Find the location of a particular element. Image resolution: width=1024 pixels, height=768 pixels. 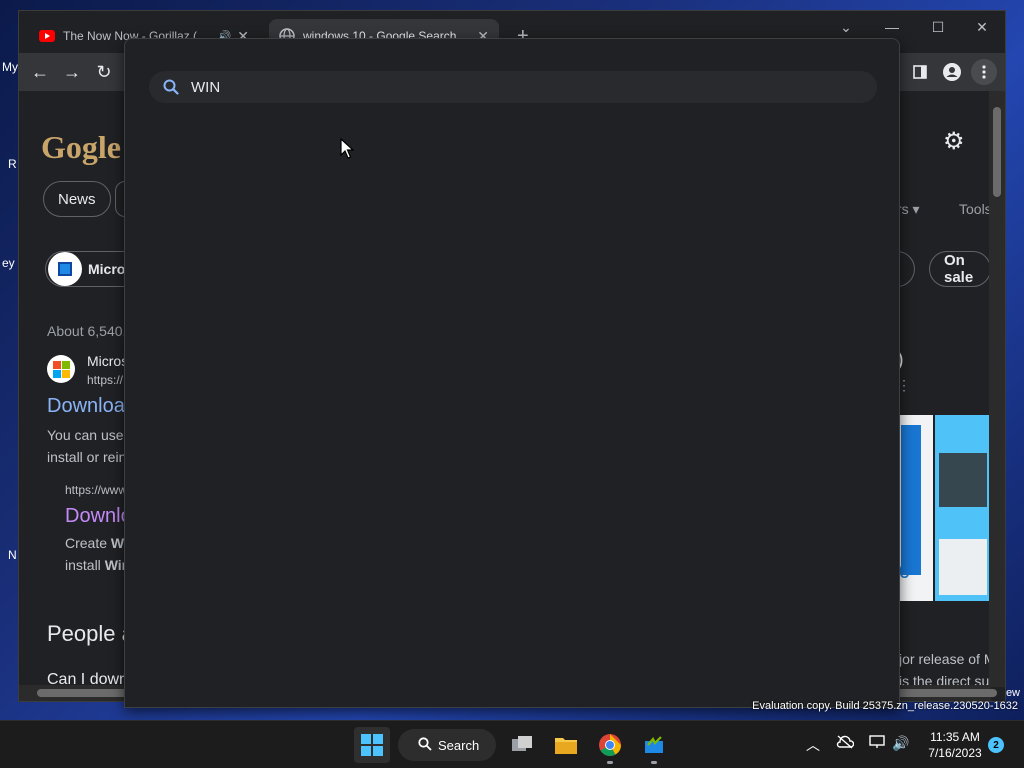

desktop-icon-label: N is located at coordinates (12, 555).